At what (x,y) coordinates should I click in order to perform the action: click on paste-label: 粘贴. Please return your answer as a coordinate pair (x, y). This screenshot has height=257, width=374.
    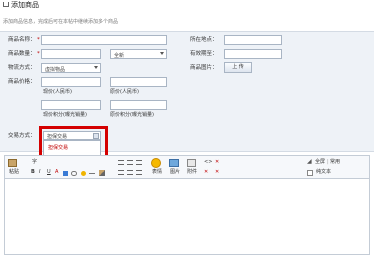
    Looking at the image, I should click on (14, 172).